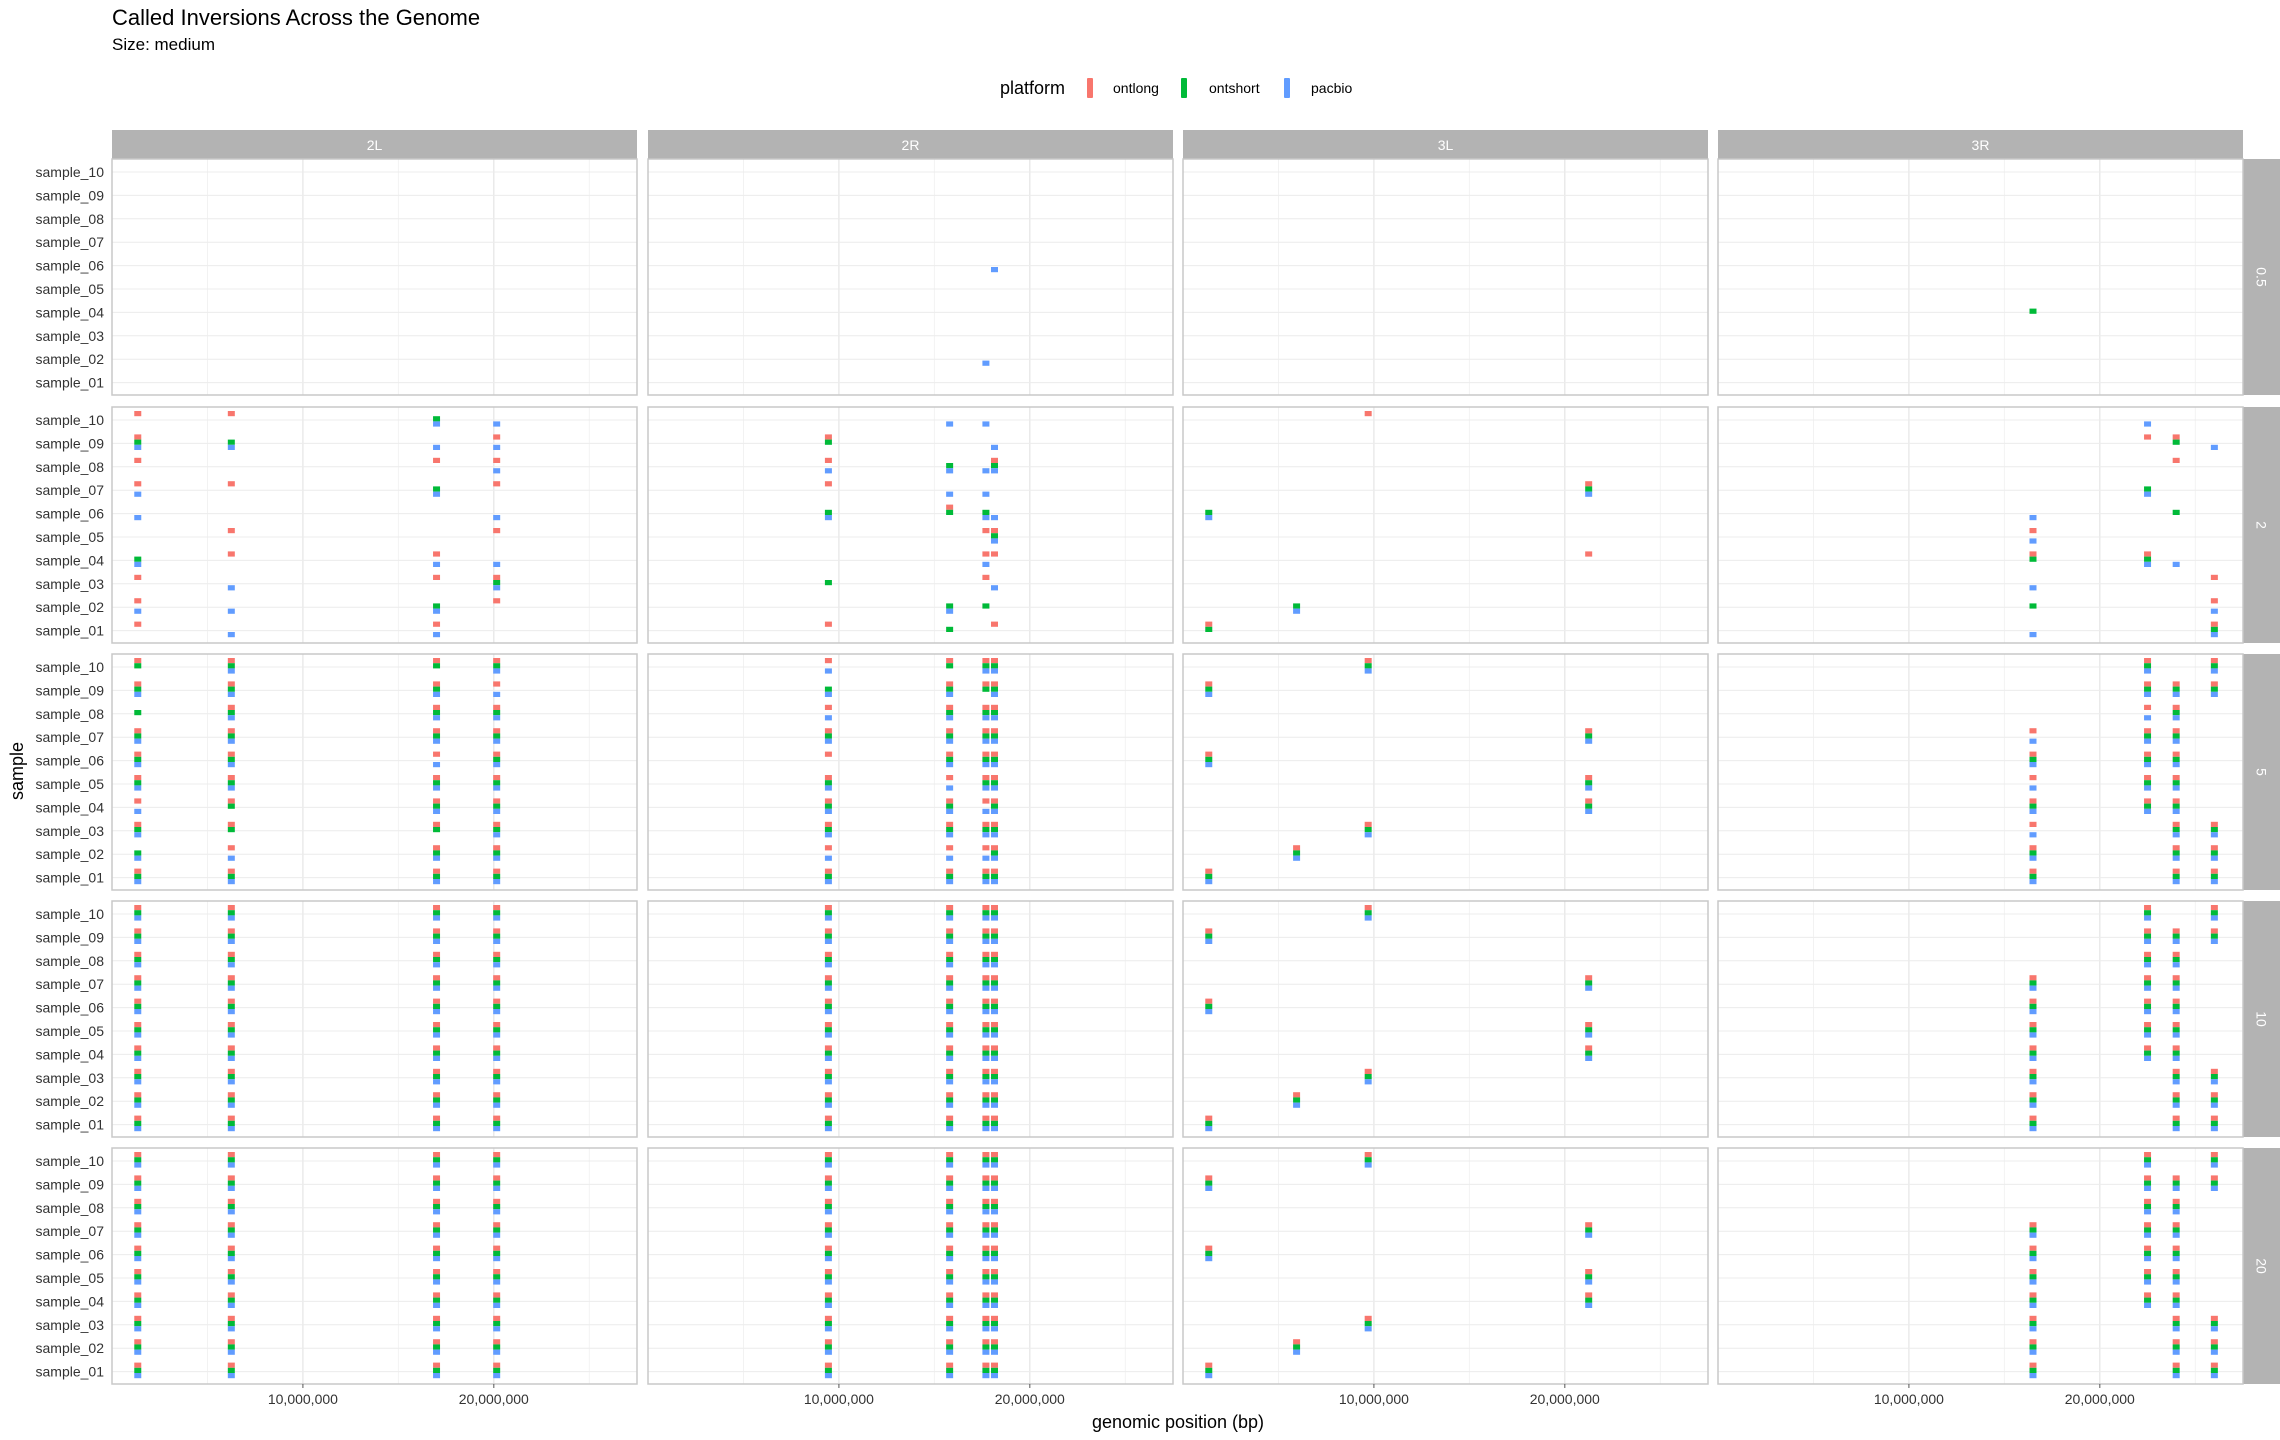  Describe the element at coordinates (70, 631) in the screenshot. I see `y-tick-label: sample_01` at that location.